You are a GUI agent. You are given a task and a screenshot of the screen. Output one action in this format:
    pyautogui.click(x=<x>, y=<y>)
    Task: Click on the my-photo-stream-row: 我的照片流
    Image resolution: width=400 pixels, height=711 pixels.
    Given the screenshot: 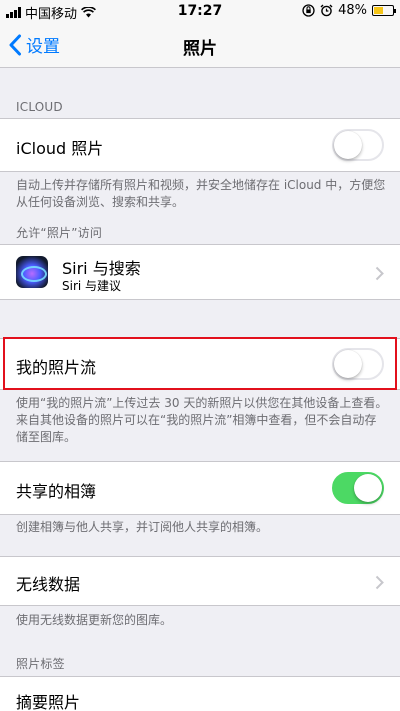 What is the action you would take?
    pyautogui.click(x=200, y=364)
    